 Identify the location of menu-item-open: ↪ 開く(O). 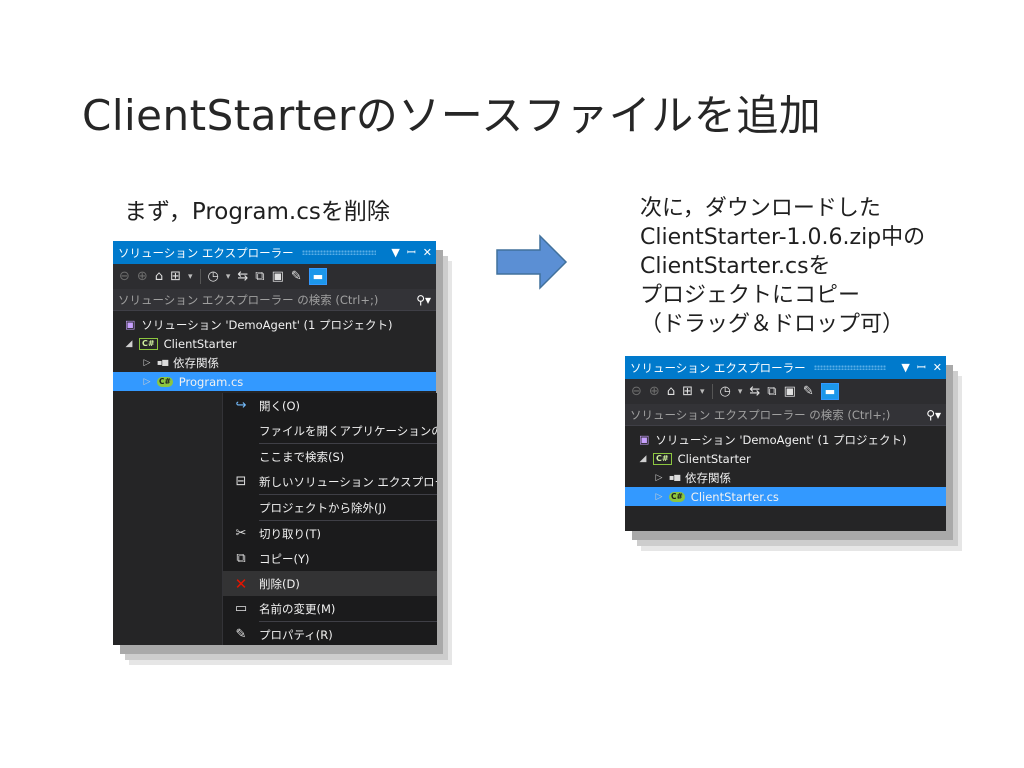
(330, 405).